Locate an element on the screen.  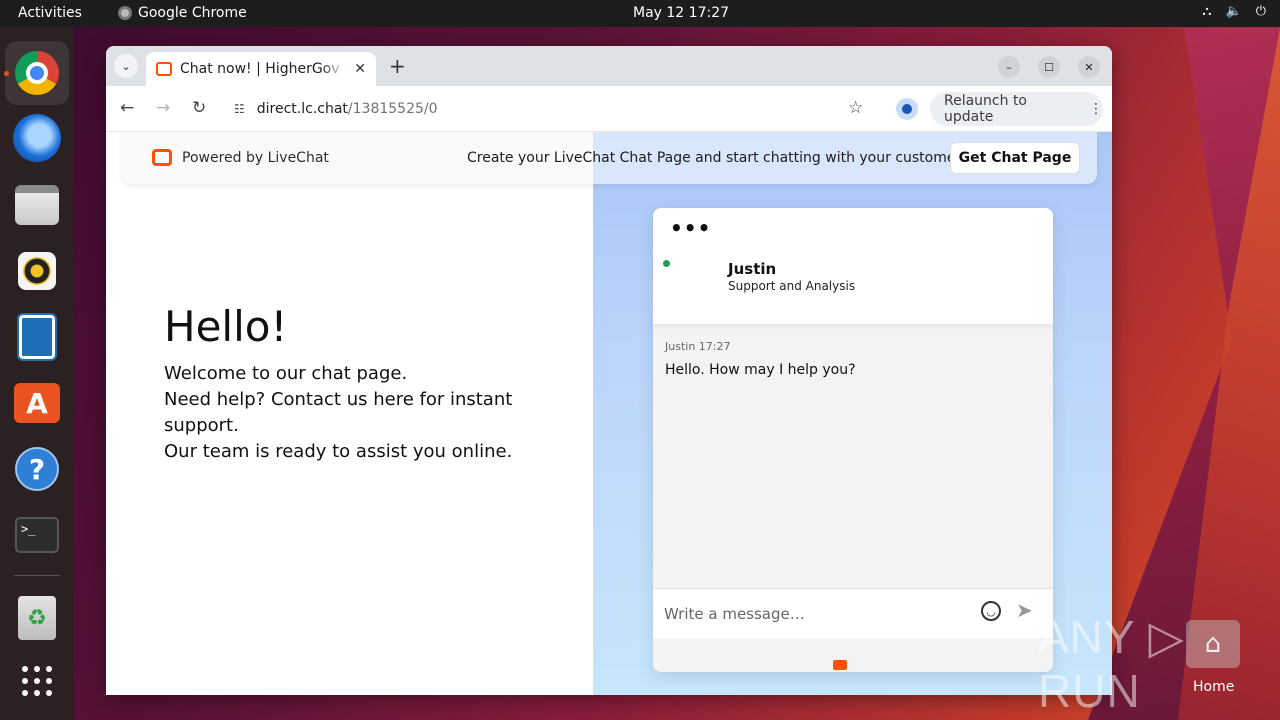
bookmark-star-icon: ☆ is located at coordinates (855, 108).